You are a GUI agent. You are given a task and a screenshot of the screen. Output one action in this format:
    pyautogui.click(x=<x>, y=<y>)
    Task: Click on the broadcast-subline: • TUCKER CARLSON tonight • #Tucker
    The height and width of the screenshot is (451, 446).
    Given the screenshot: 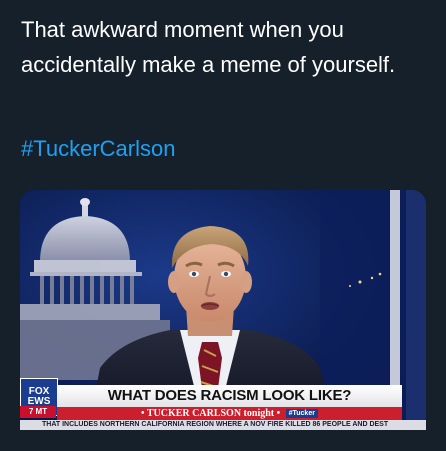 What is the action you would take?
    pyautogui.click(x=229, y=413)
    